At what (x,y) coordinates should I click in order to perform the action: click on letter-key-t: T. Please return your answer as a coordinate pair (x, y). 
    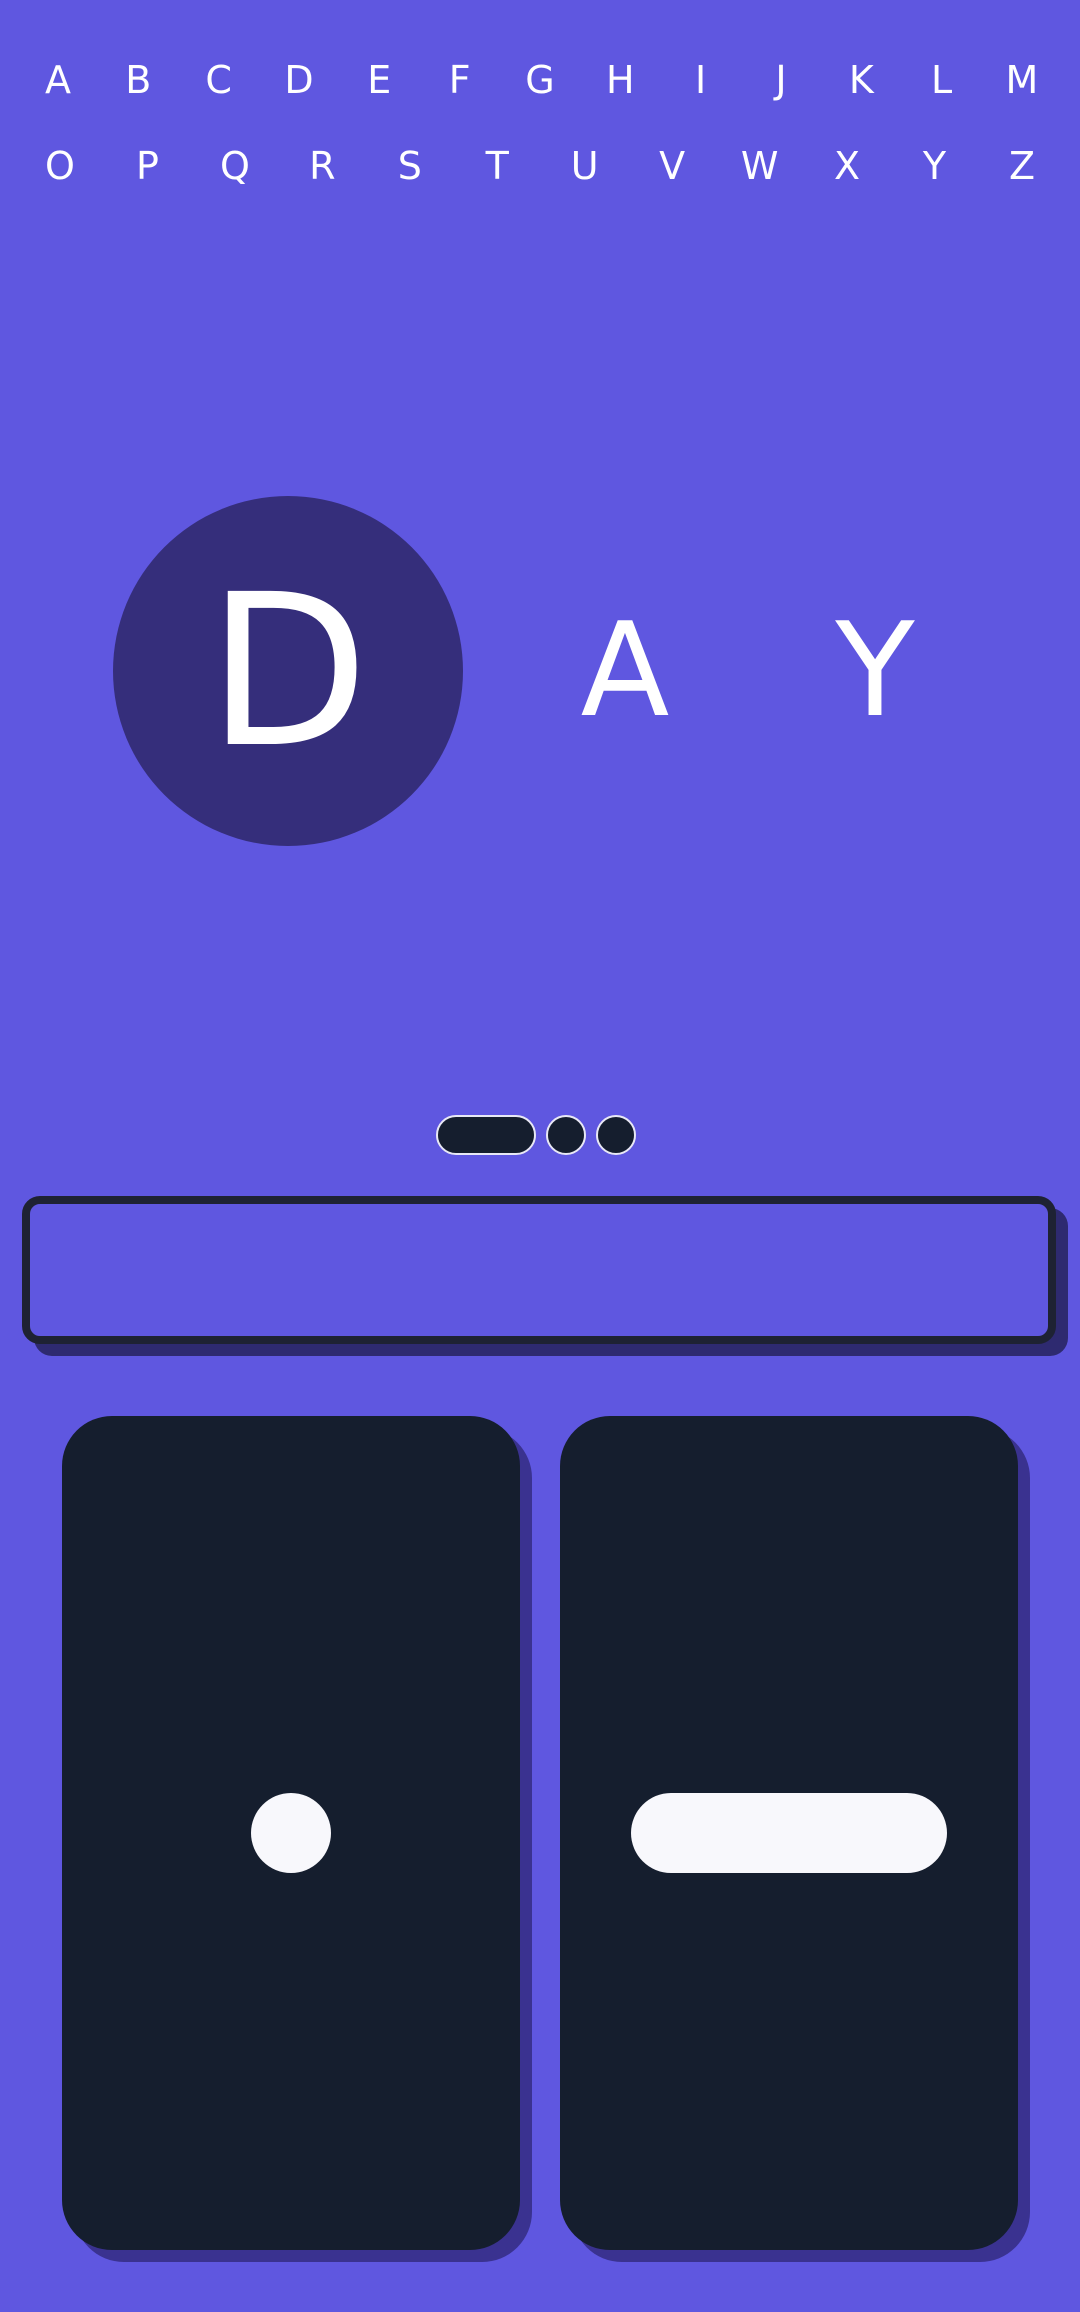
    Looking at the image, I should click on (497, 166).